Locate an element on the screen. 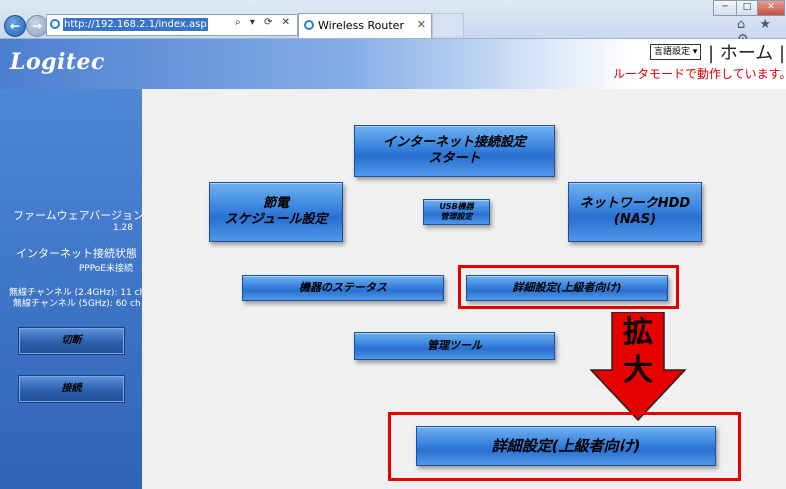 The image size is (786, 489). connect-button: 接続 is located at coordinates (71, 389).